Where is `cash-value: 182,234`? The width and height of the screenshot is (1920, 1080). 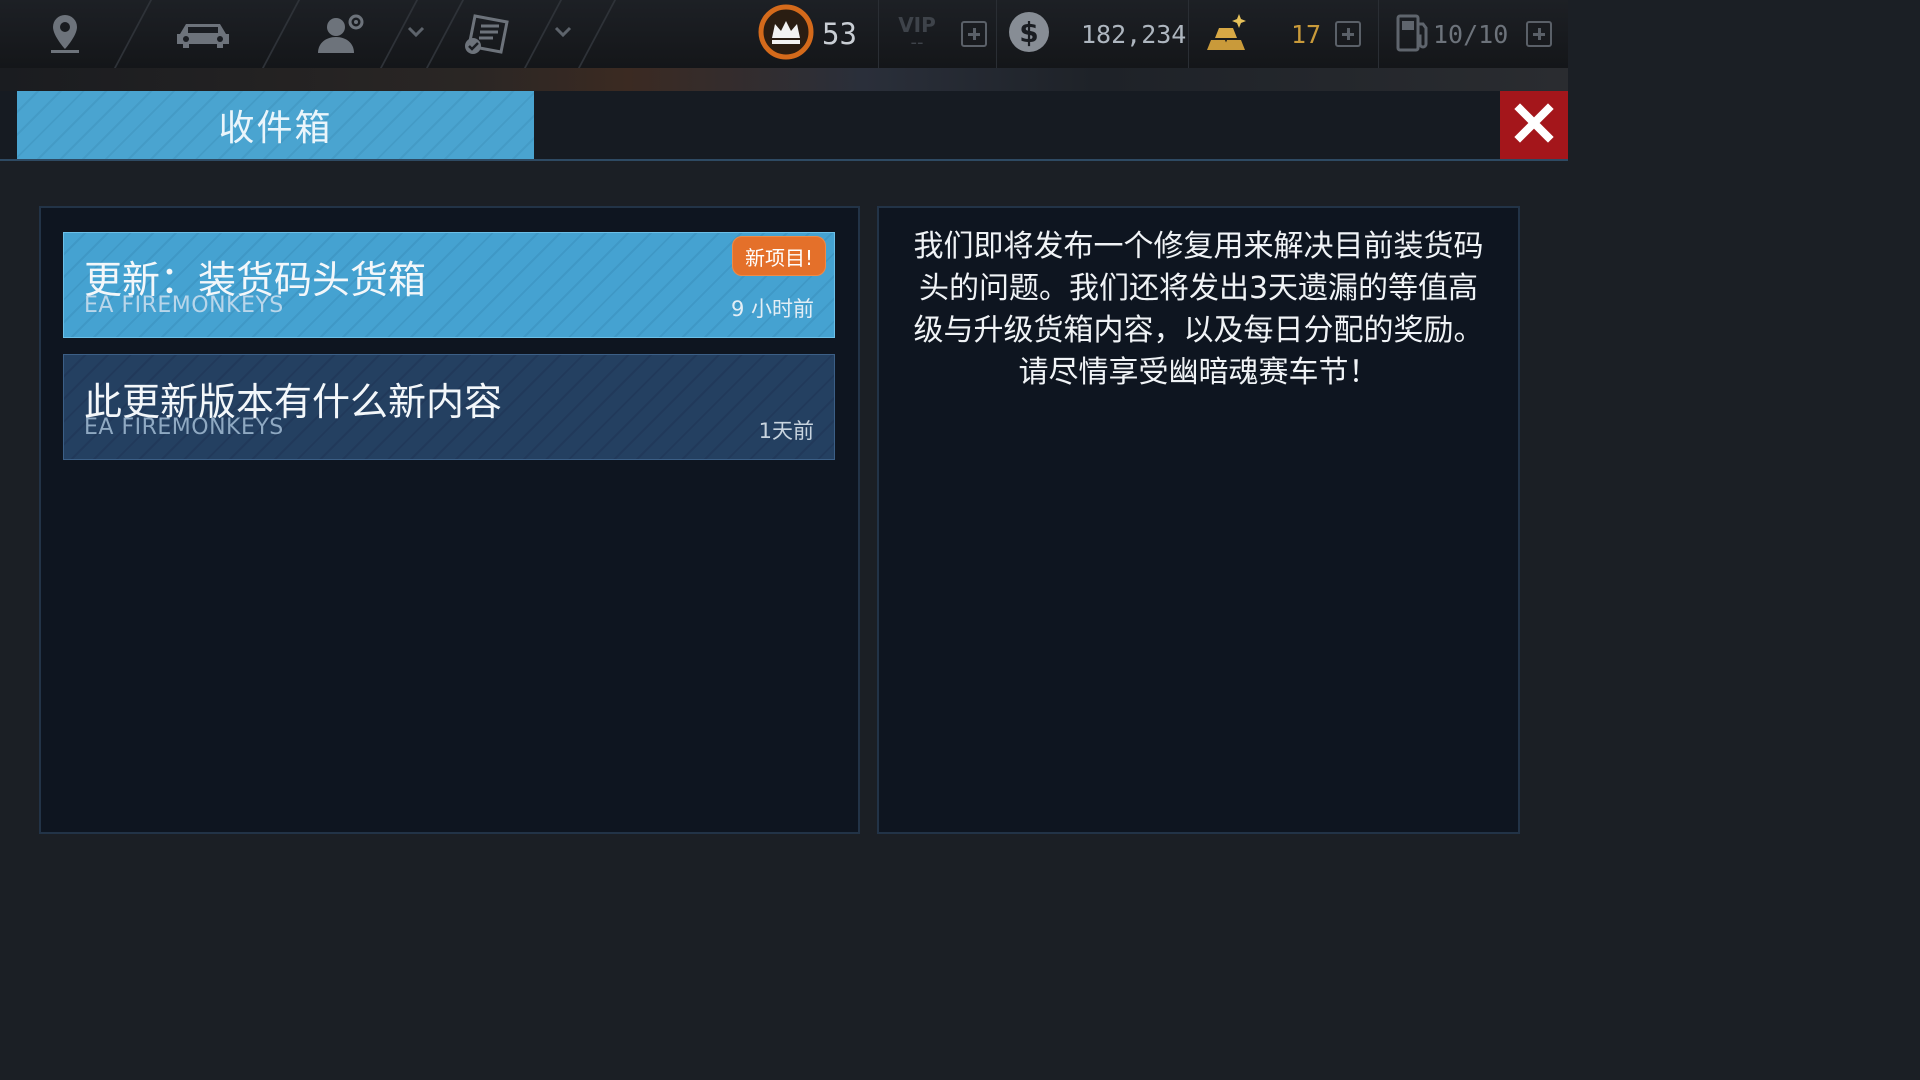
cash-value: 182,234 is located at coordinates (1134, 34).